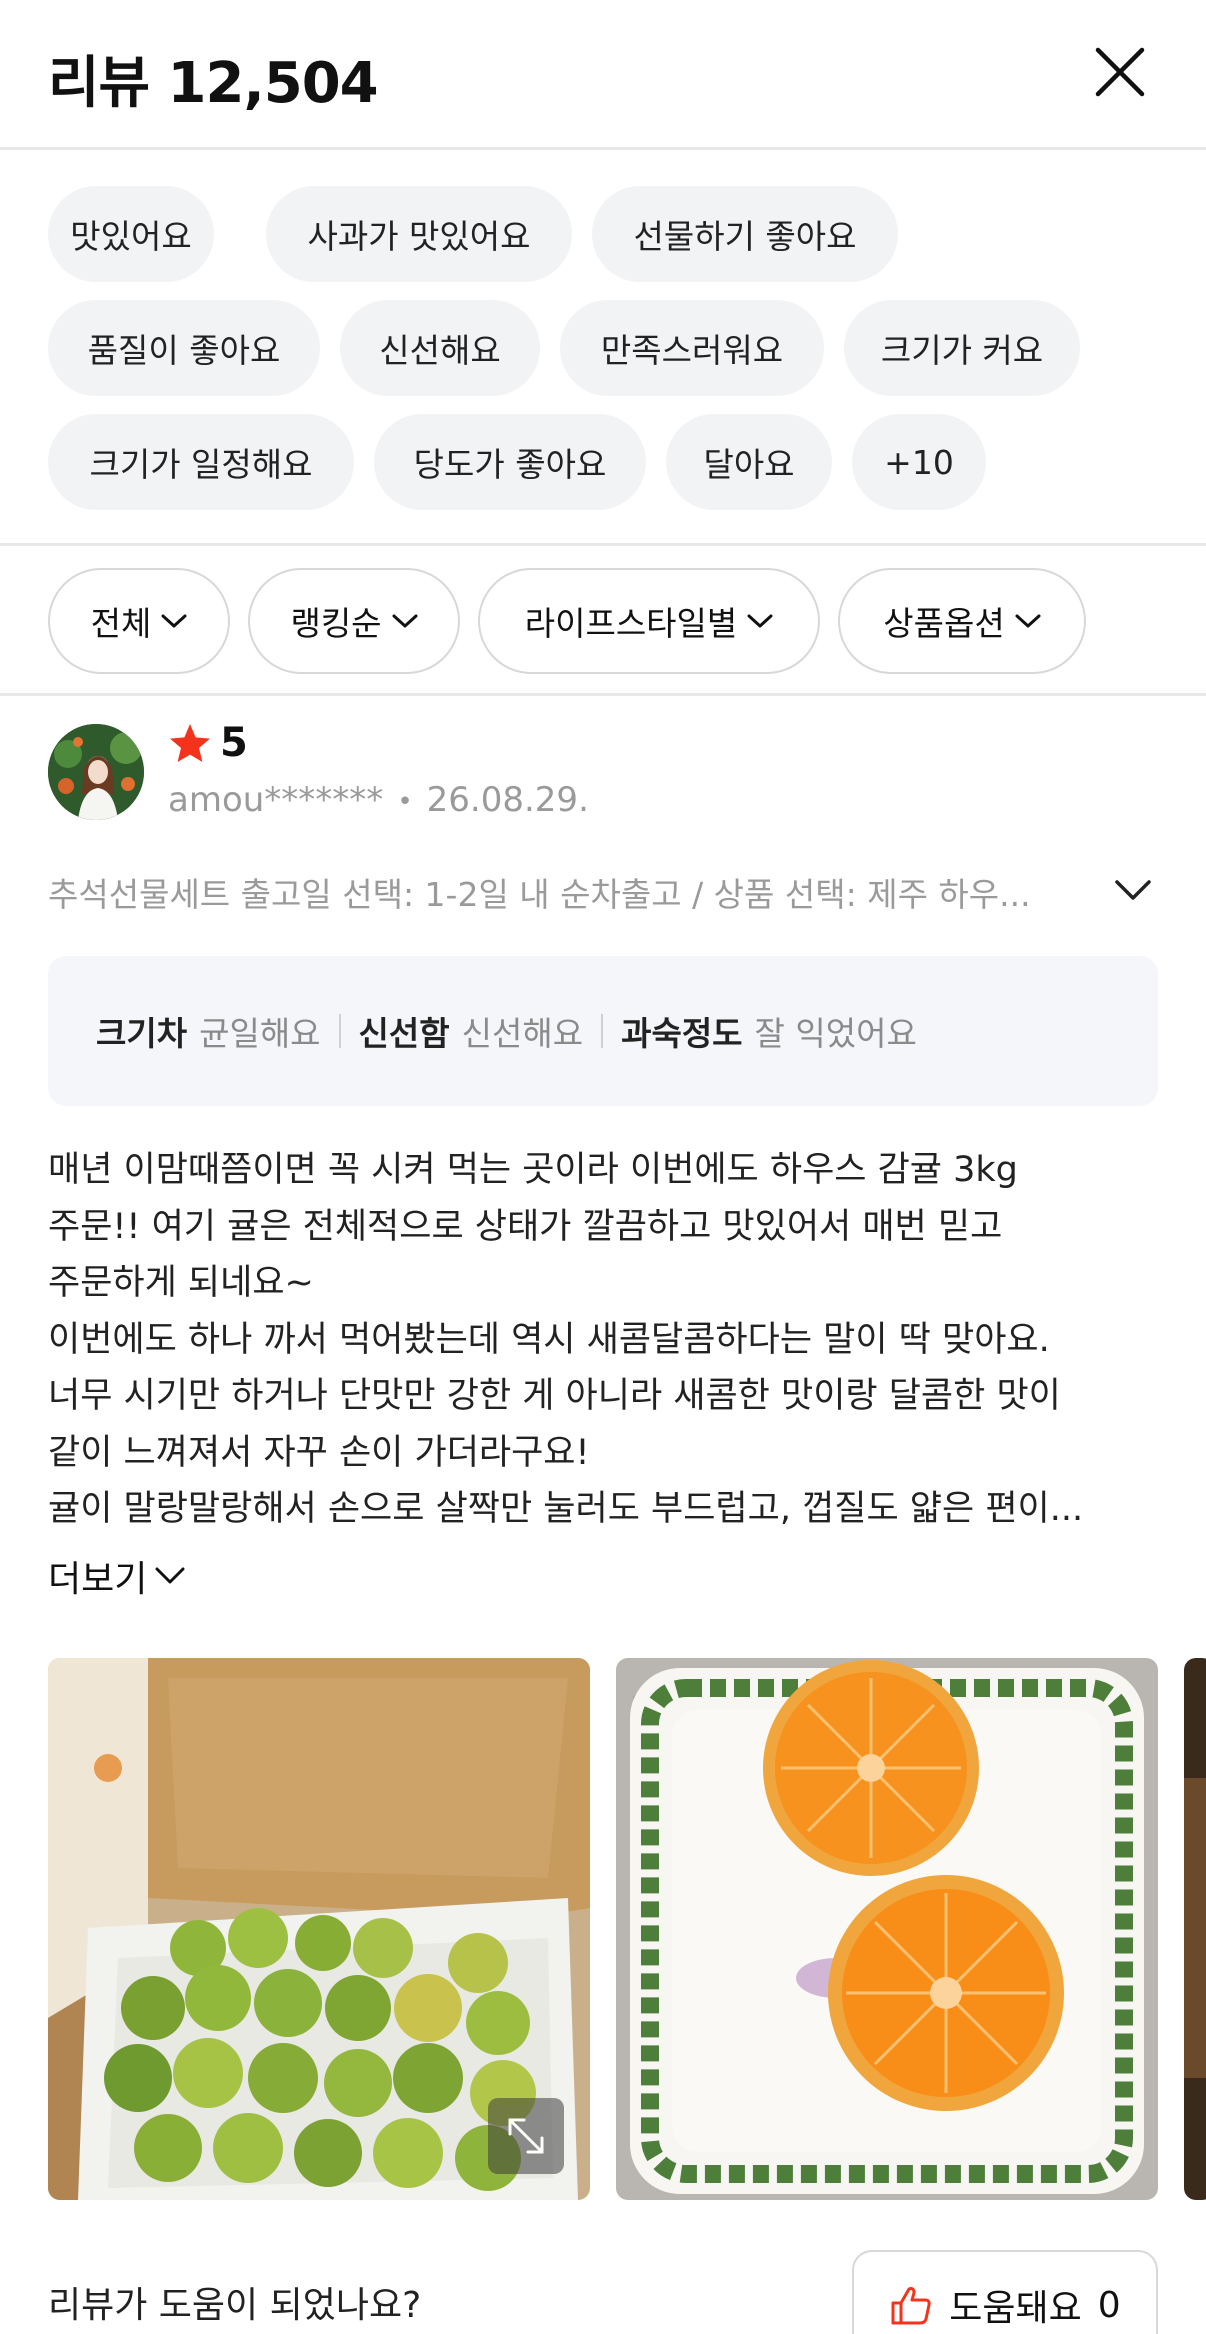 This screenshot has width=1206, height=2334. Describe the element at coordinates (692, 348) in the screenshot. I see `tag-chip: 만족스러워요` at that location.